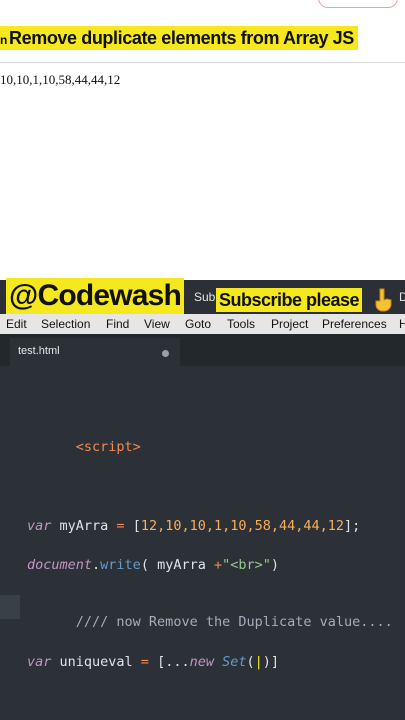 The height and width of the screenshot is (720, 405). Describe the element at coordinates (289, 324) in the screenshot. I see `menu-project: Project` at that location.